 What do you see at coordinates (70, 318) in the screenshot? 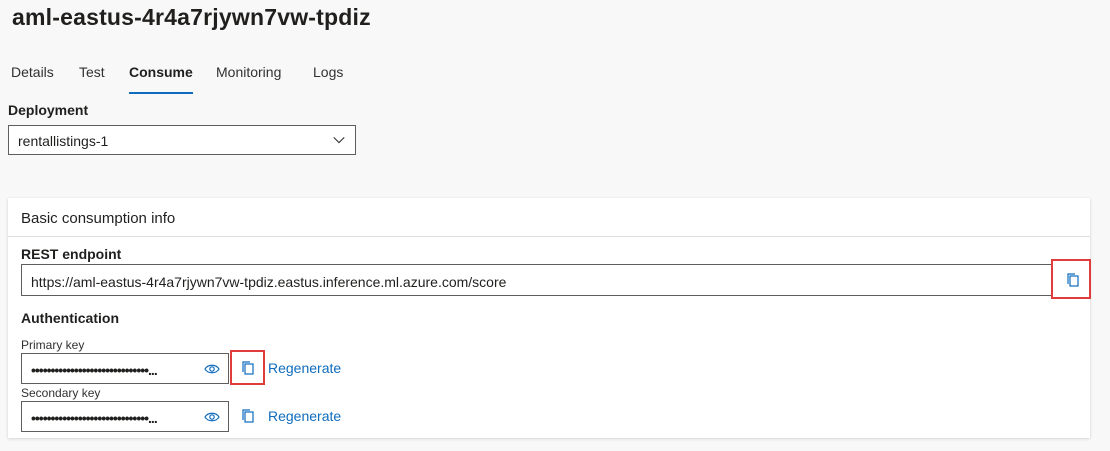
I see `authentication-label: Authentication` at bounding box center [70, 318].